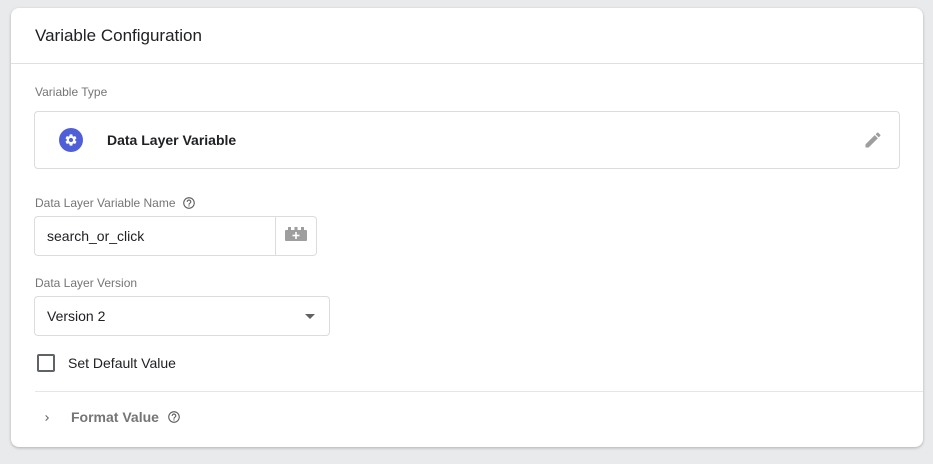 The height and width of the screenshot is (464, 933). I want to click on pencil-icon, so click(873, 140).